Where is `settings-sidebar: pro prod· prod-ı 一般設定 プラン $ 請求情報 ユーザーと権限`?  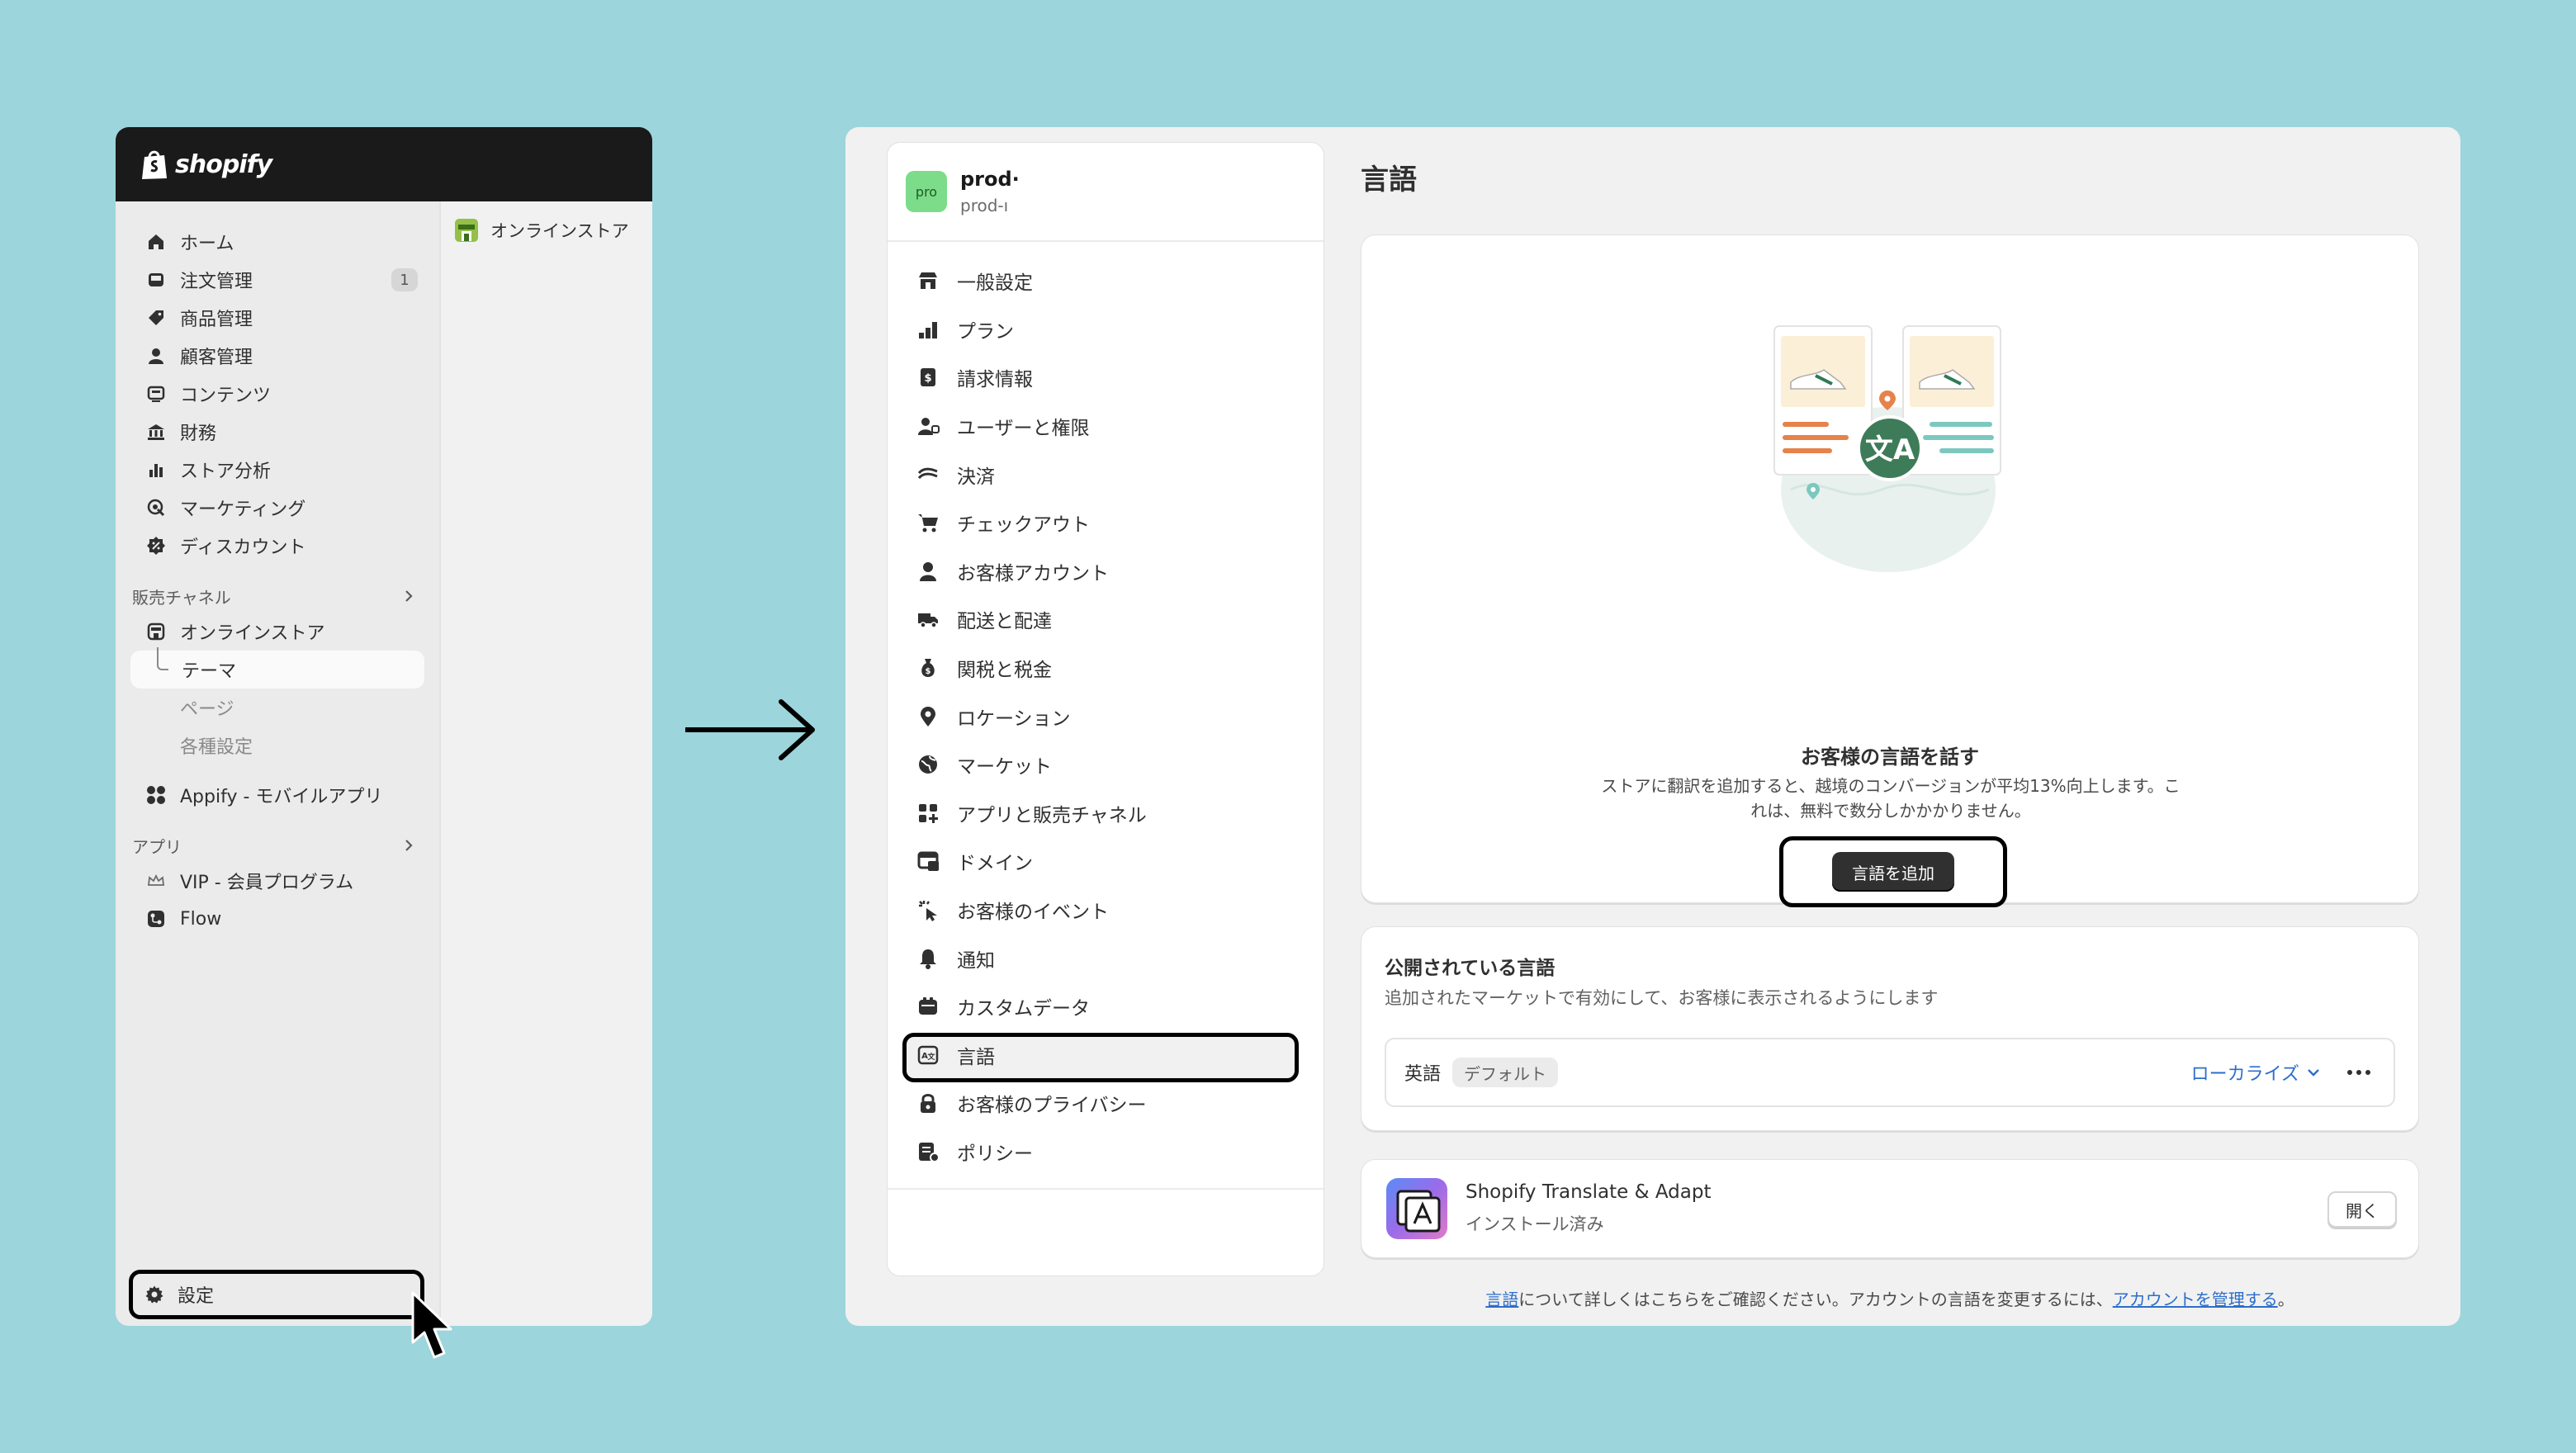 settings-sidebar: pro prod· prod-ı 一般設定 プラン $ 請求情報 ユーザーと権限 is located at coordinates (1105, 709).